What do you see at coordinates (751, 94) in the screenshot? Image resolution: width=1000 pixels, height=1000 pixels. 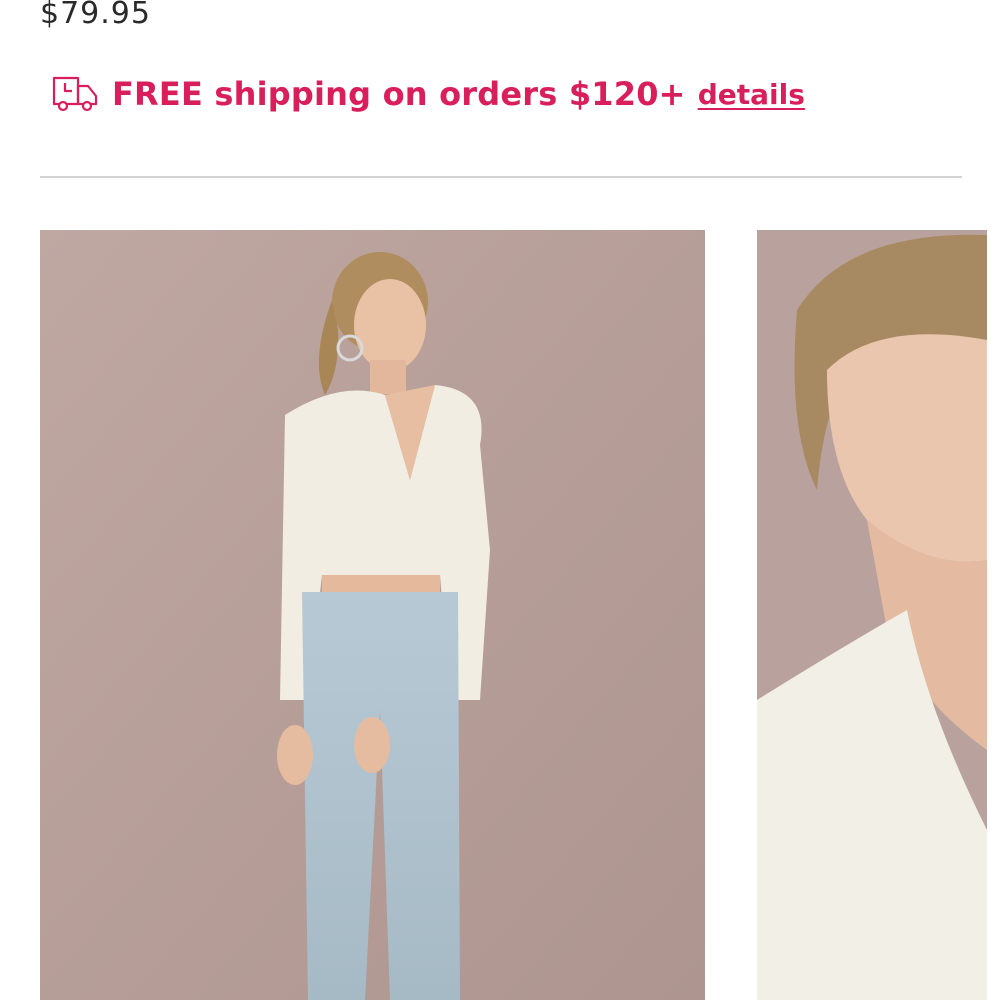 I see `shipping-details-link: details` at bounding box center [751, 94].